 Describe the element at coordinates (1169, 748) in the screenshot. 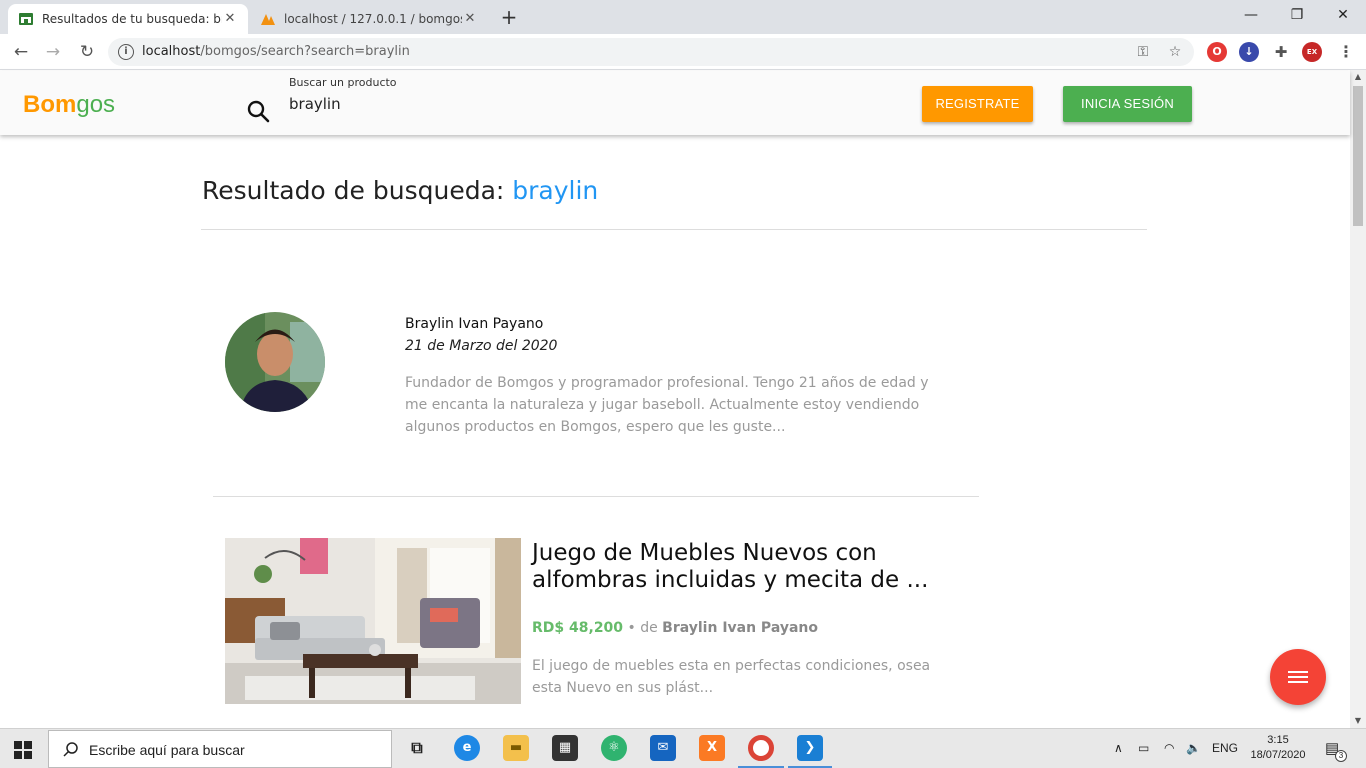

I see `wifi-icon: ◠` at that location.